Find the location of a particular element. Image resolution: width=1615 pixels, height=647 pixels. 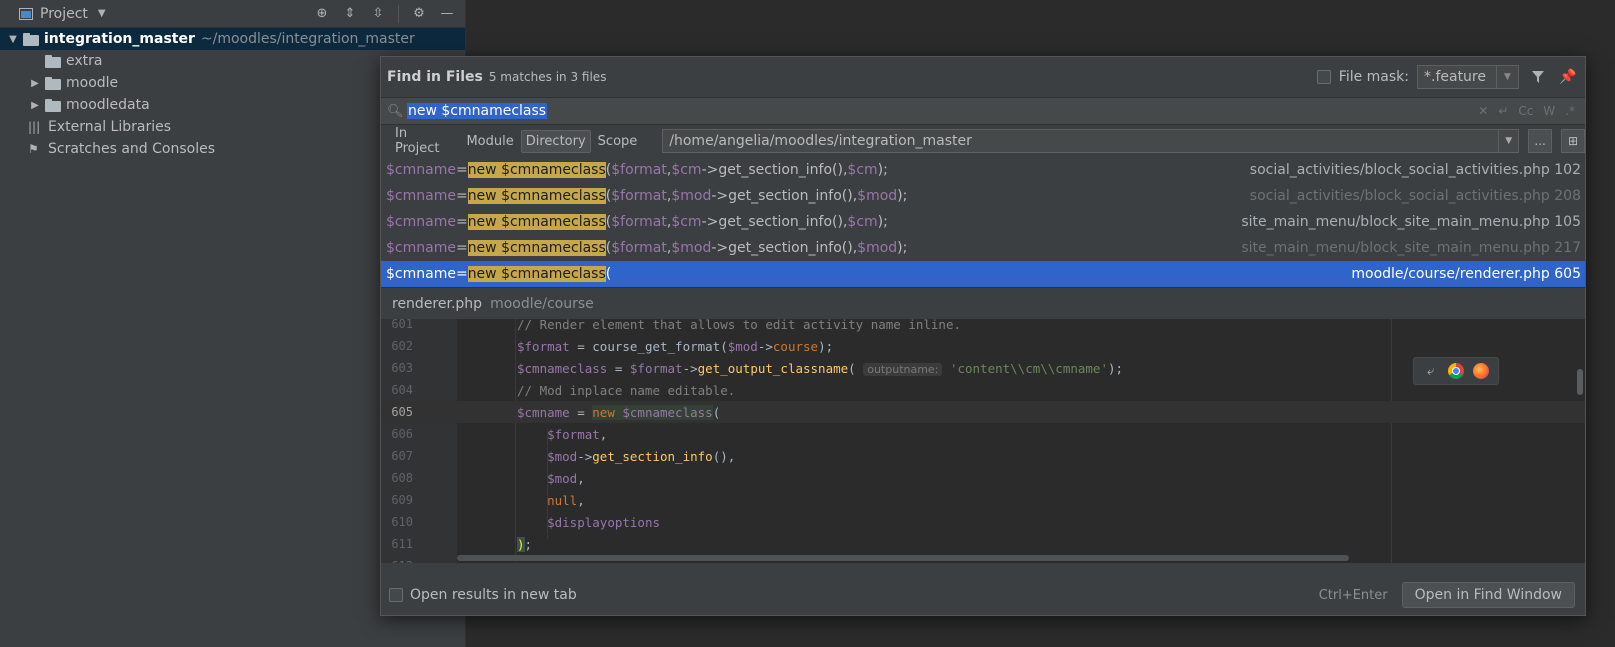

chrome-icon is located at coordinates (1455, 371).